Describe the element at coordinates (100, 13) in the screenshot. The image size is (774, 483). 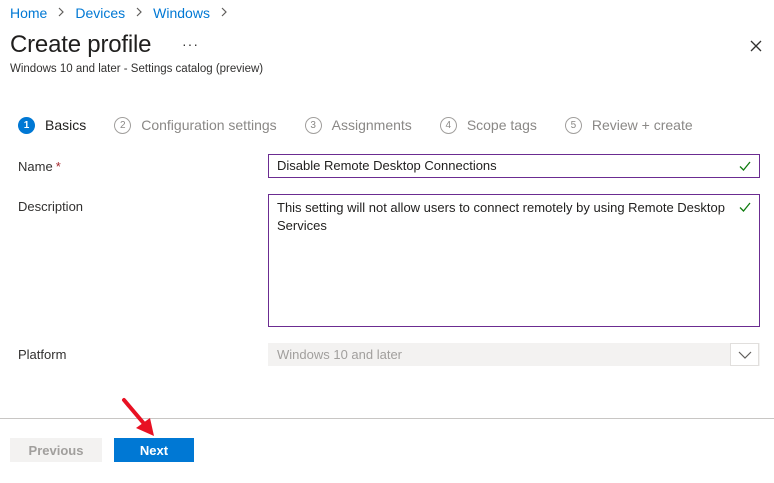
I see `breadcrumb-devices: Devices` at that location.